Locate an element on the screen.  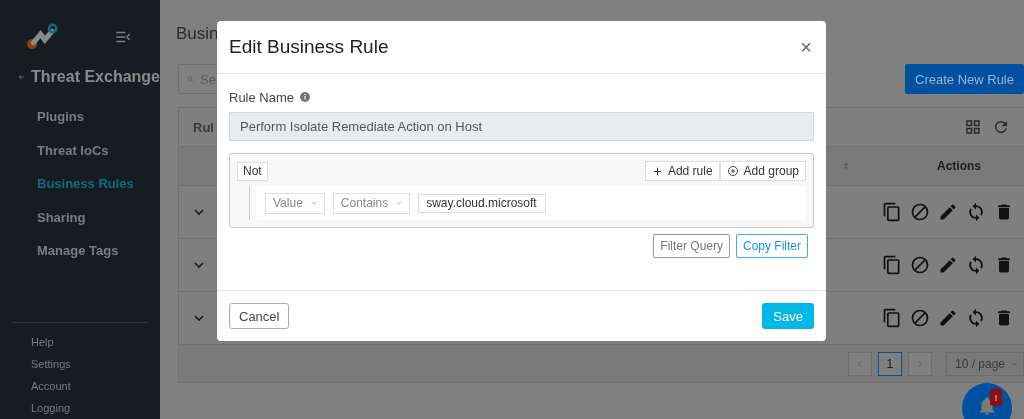
search-icon is located at coordinates (191, 79).